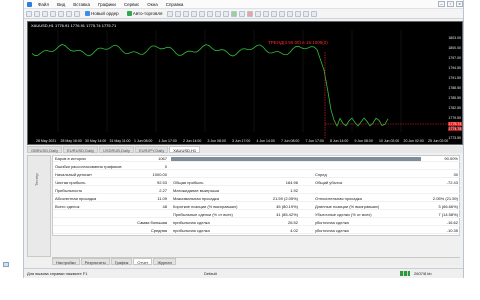 The height and width of the screenshot is (300, 480). Describe the element at coordinates (226, 13) in the screenshot. I see `chart-shift-icon` at that location.